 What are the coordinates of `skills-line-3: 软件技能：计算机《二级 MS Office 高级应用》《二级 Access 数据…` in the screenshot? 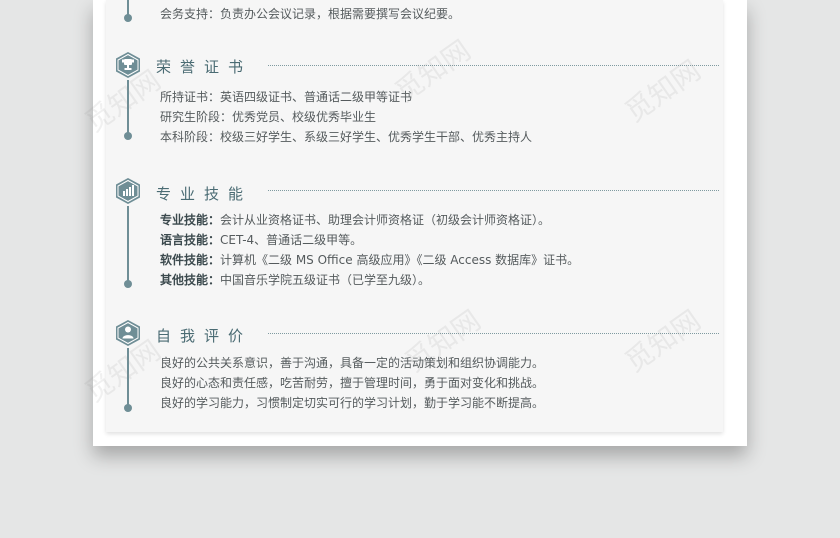 It's located at (369, 260).